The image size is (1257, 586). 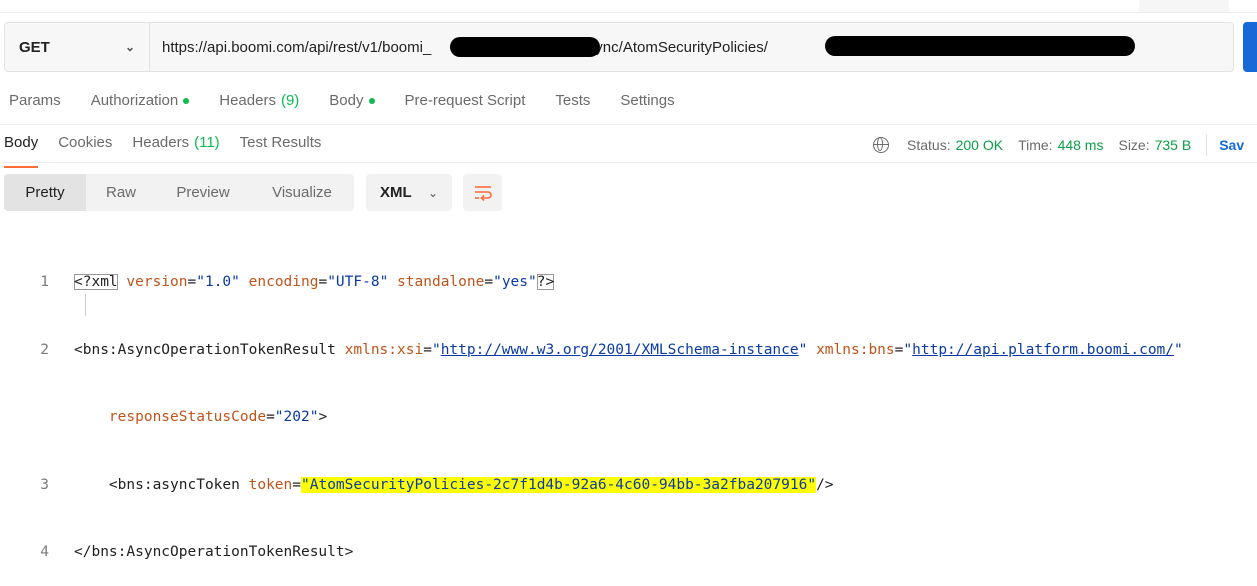 I want to click on attr-value: "yes", so click(x=515, y=282).